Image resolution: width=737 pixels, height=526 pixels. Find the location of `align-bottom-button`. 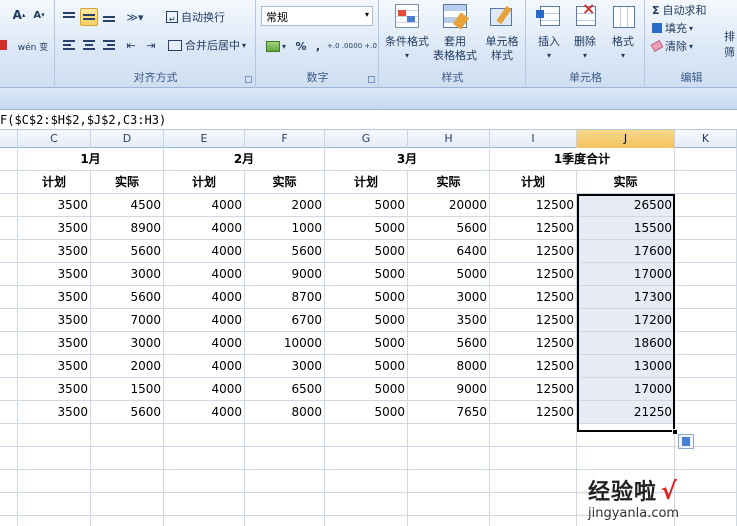

align-bottom-button is located at coordinates (109, 17).